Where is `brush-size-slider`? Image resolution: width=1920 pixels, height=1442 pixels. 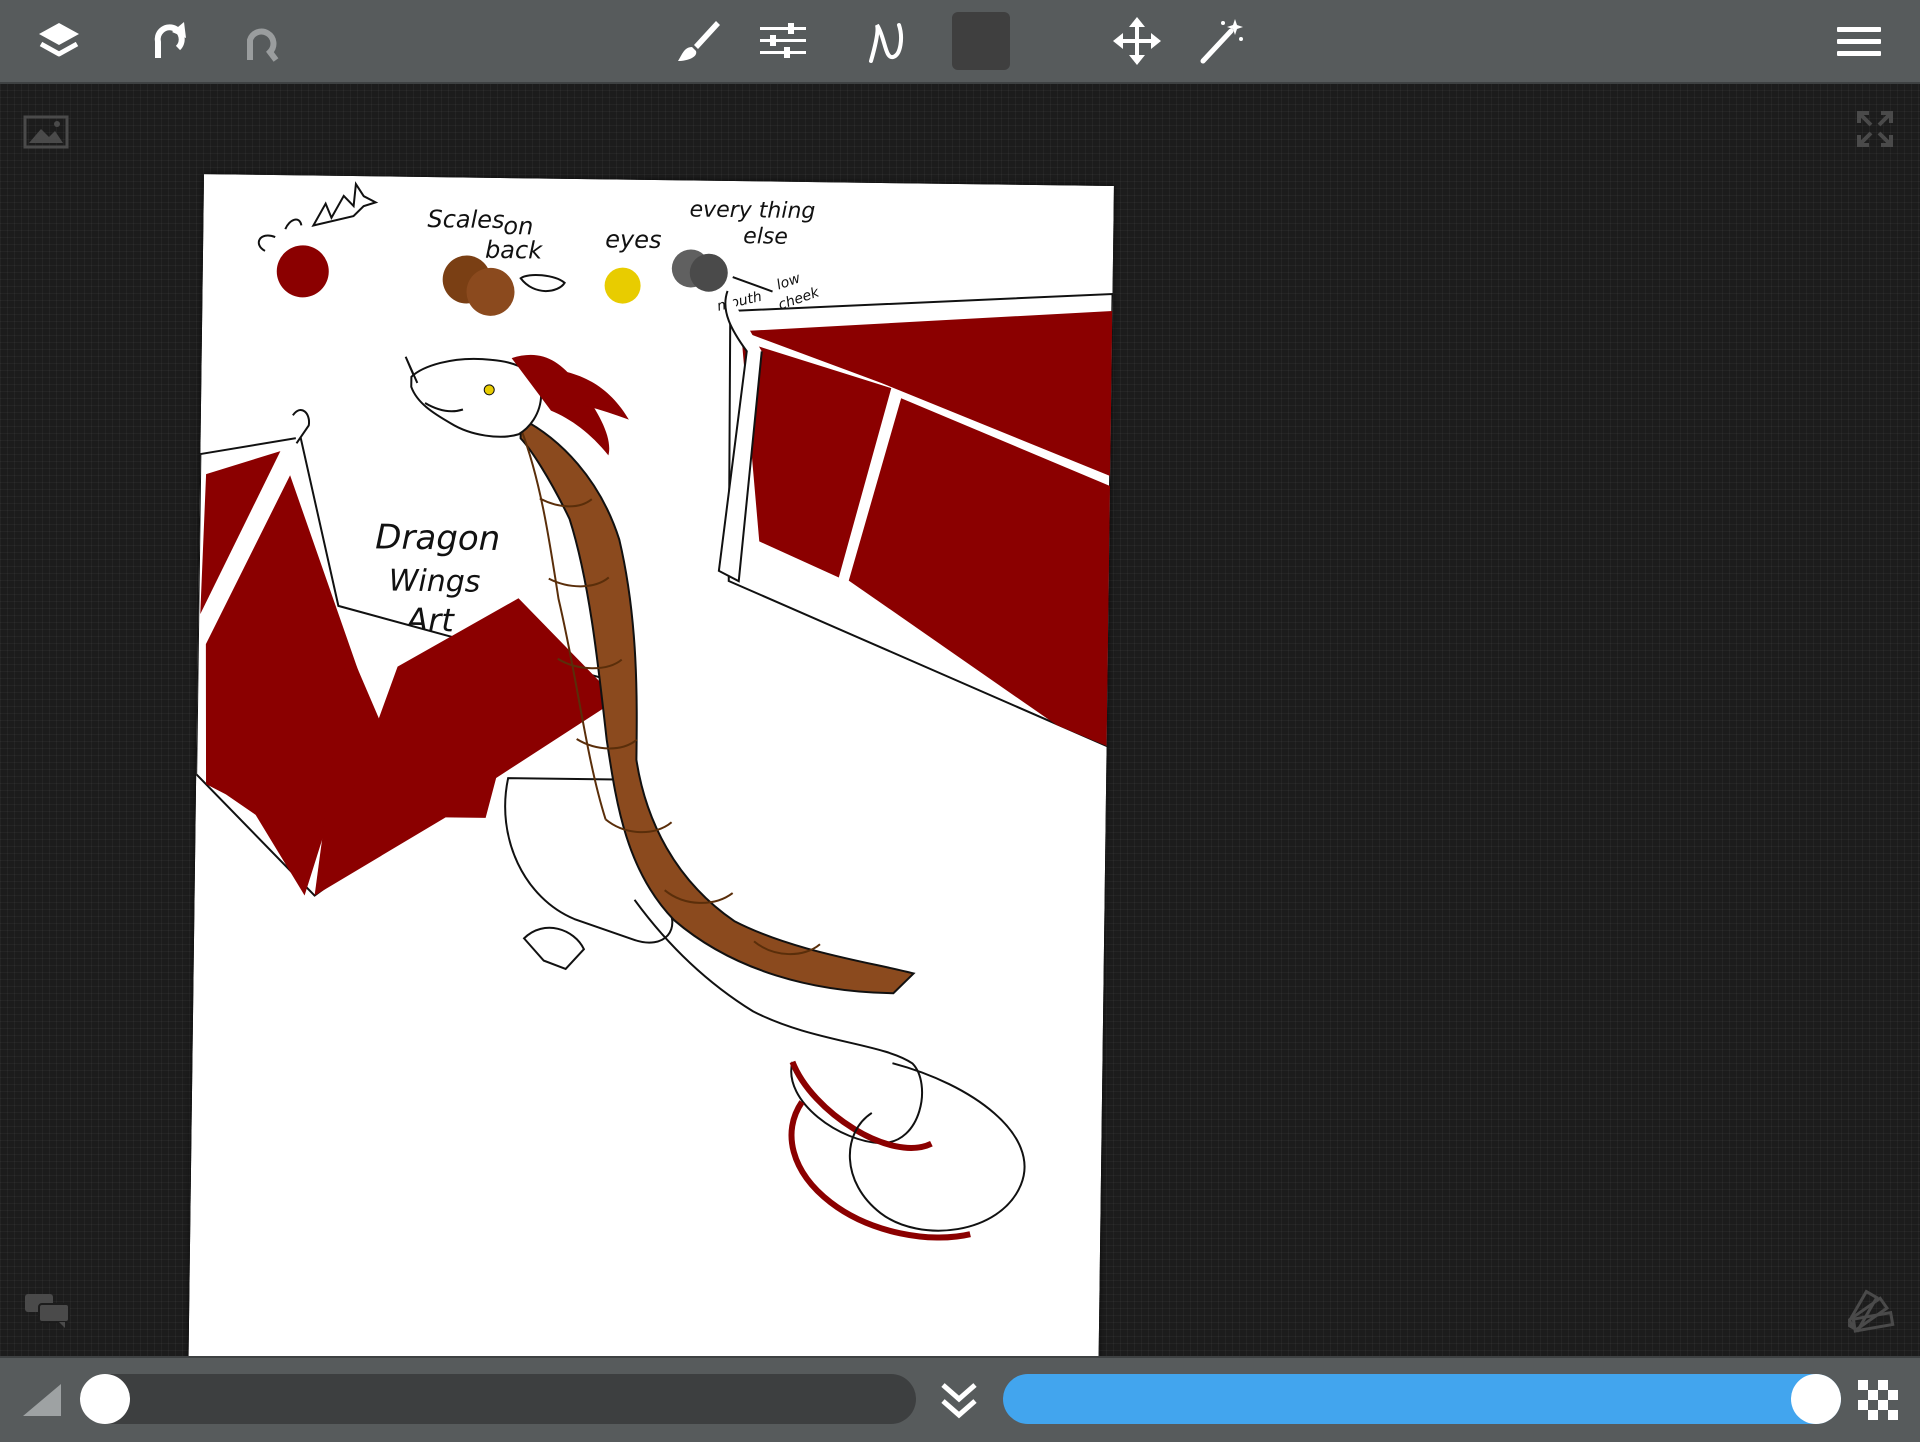
brush-size-slider is located at coordinates (498, 1399).